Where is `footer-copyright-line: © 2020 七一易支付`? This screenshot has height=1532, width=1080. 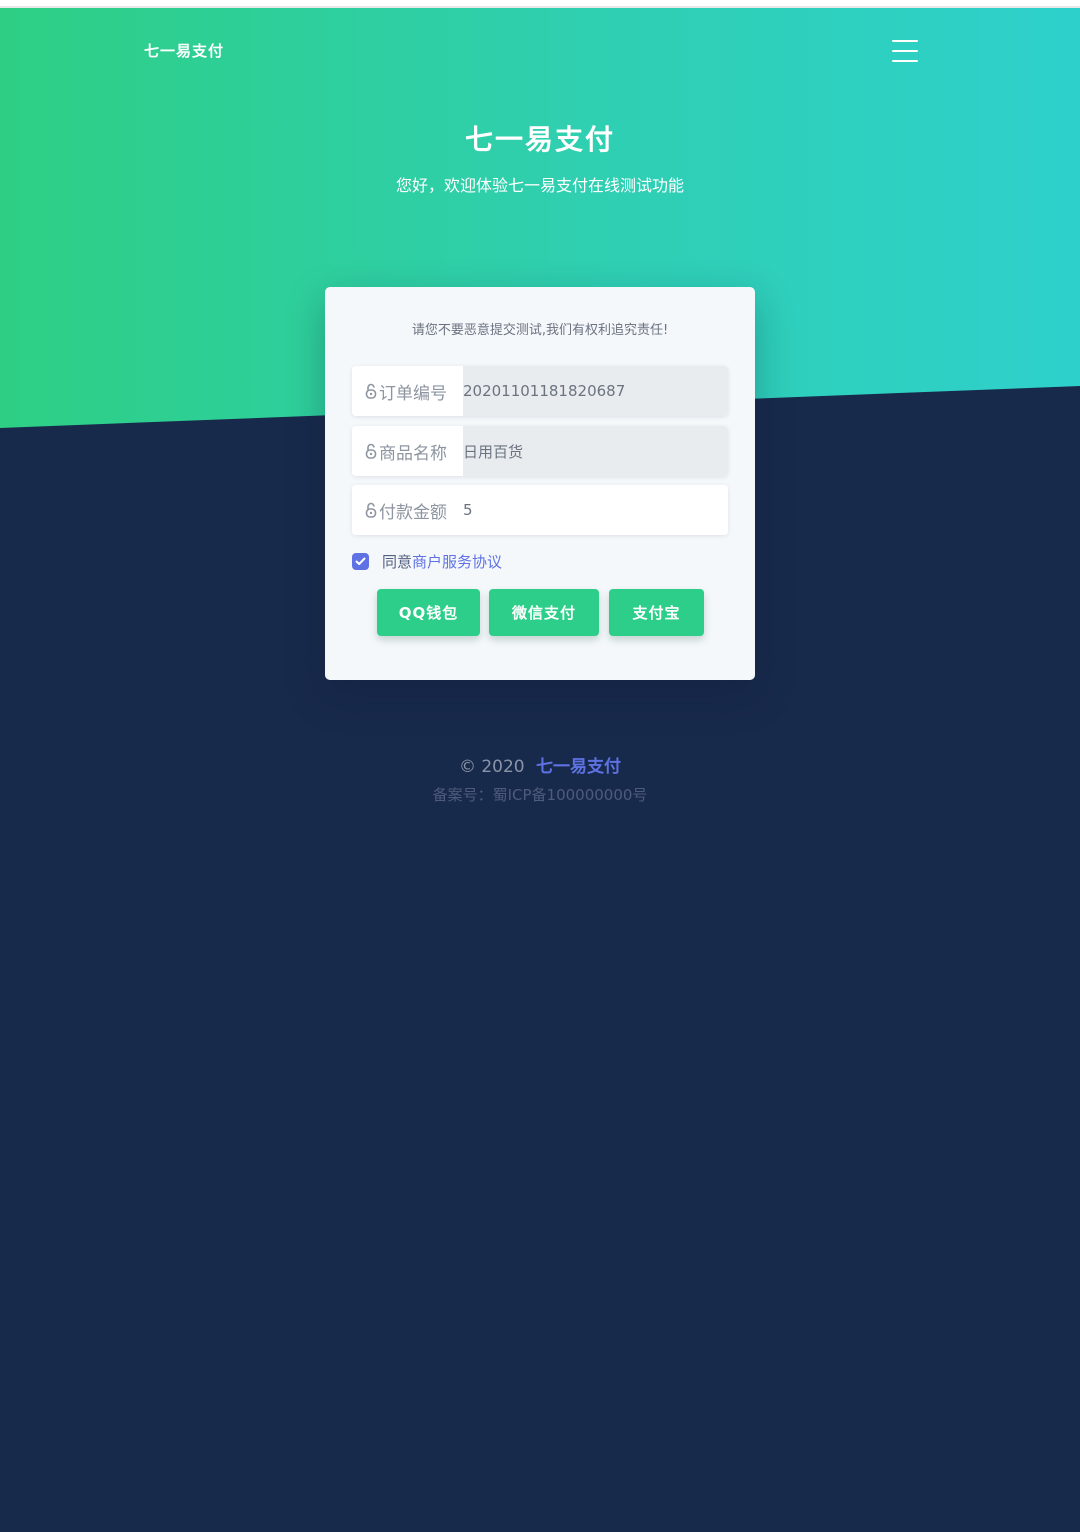 footer-copyright-line: © 2020 七一易支付 is located at coordinates (540, 764).